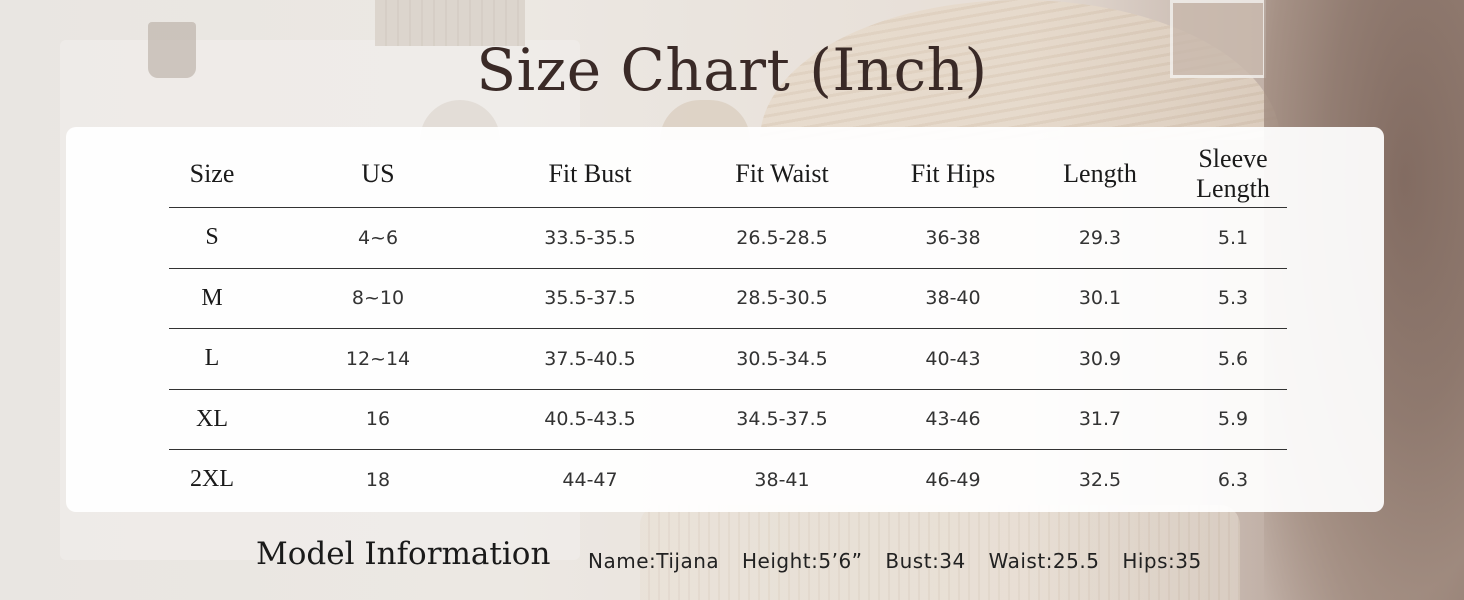 The height and width of the screenshot is (600, 1464). I want to click on header-fit-hips: Fit Hips, so click(953, 174).